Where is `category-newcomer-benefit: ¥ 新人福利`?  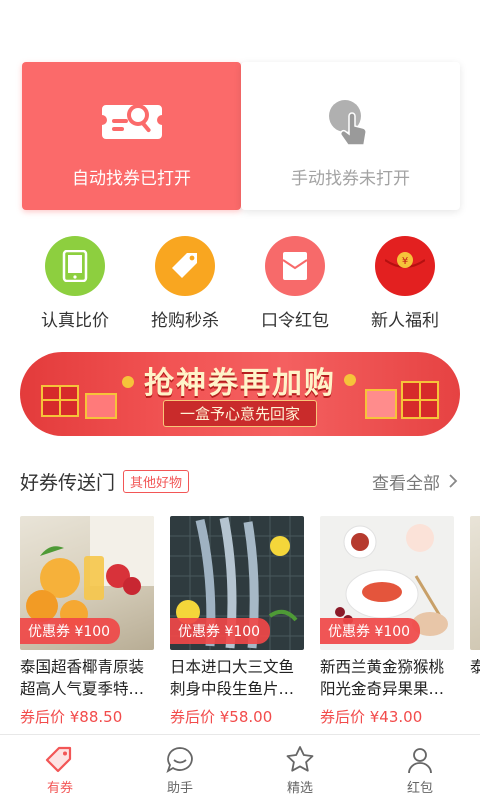
category-newcomer-benefit: ¥ 新人福利 is located at coordinates (405, 283).